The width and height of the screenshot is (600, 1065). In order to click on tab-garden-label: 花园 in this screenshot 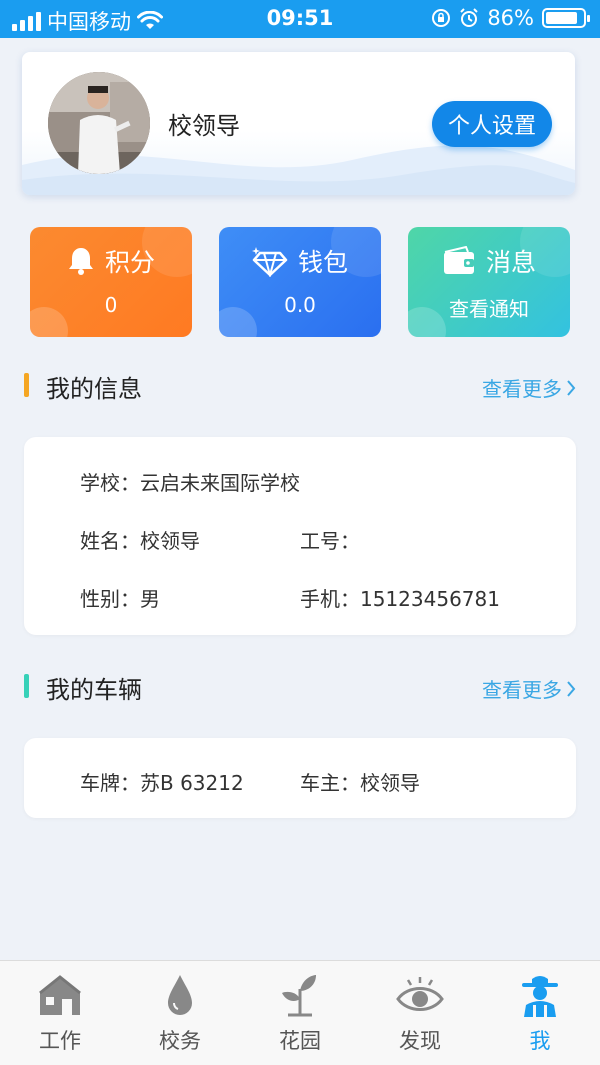, I will do `click(300, 1041)`.